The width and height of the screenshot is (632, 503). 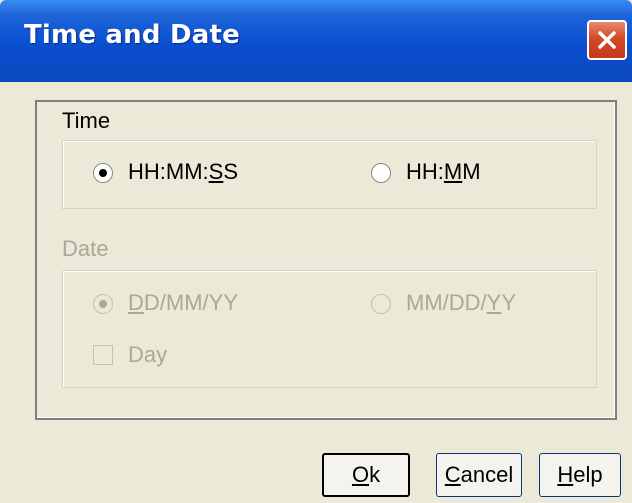 I want to click on cancel-button: Cancel, so click(x=479, y=475).